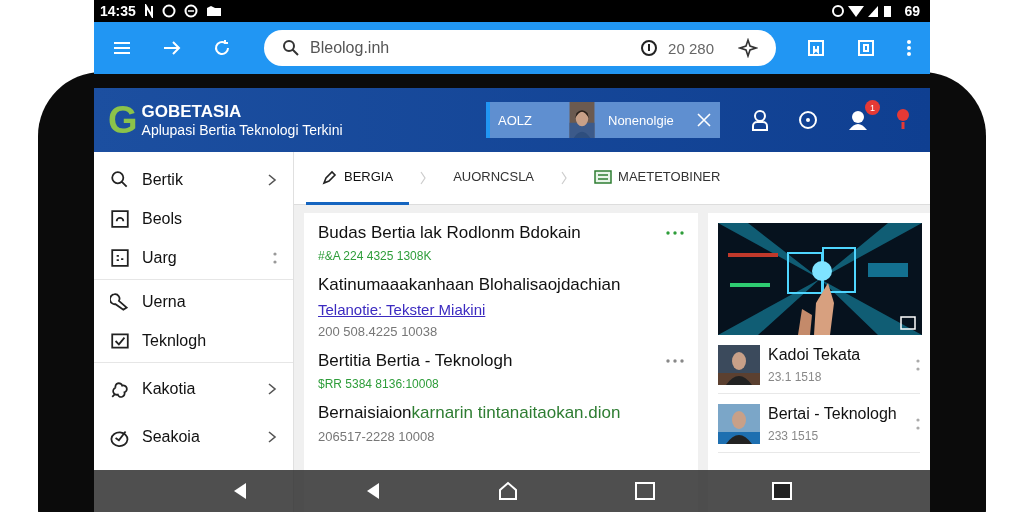 The width and height of the screenshot is (1024, 512). I want to click on menu-icon, so click(122, 48).